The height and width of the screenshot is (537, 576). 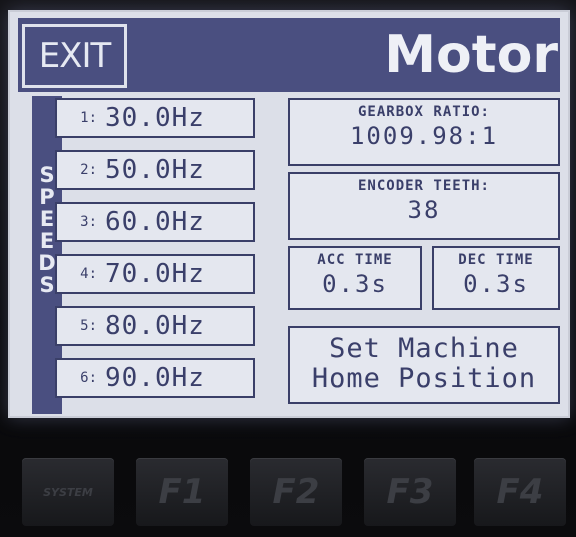 I want to click on speed-index: 3:, so click(x=88, y=222).